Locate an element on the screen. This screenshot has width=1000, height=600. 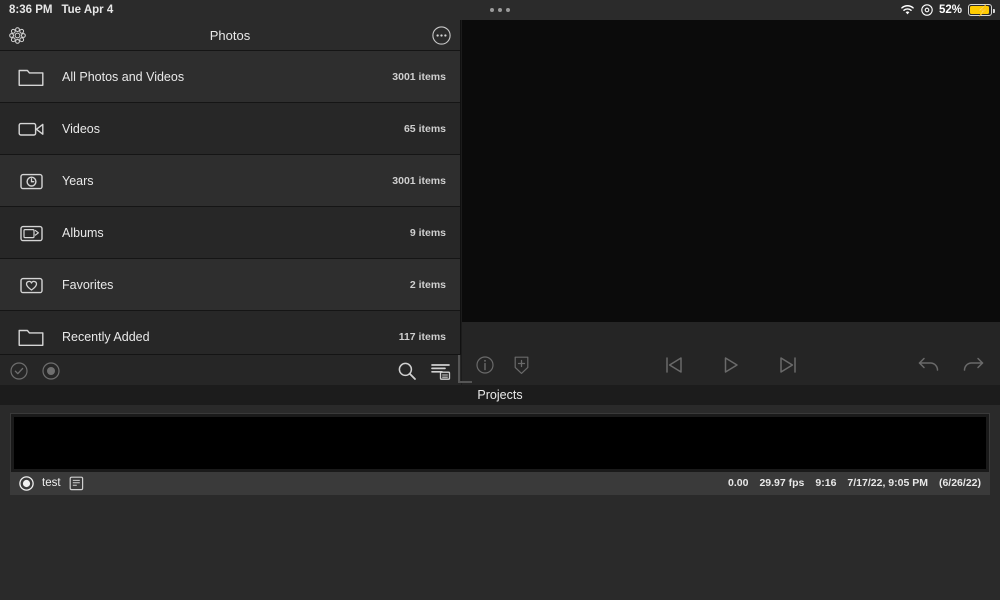
heart-frame-icon is located at coordinates (31, 285).